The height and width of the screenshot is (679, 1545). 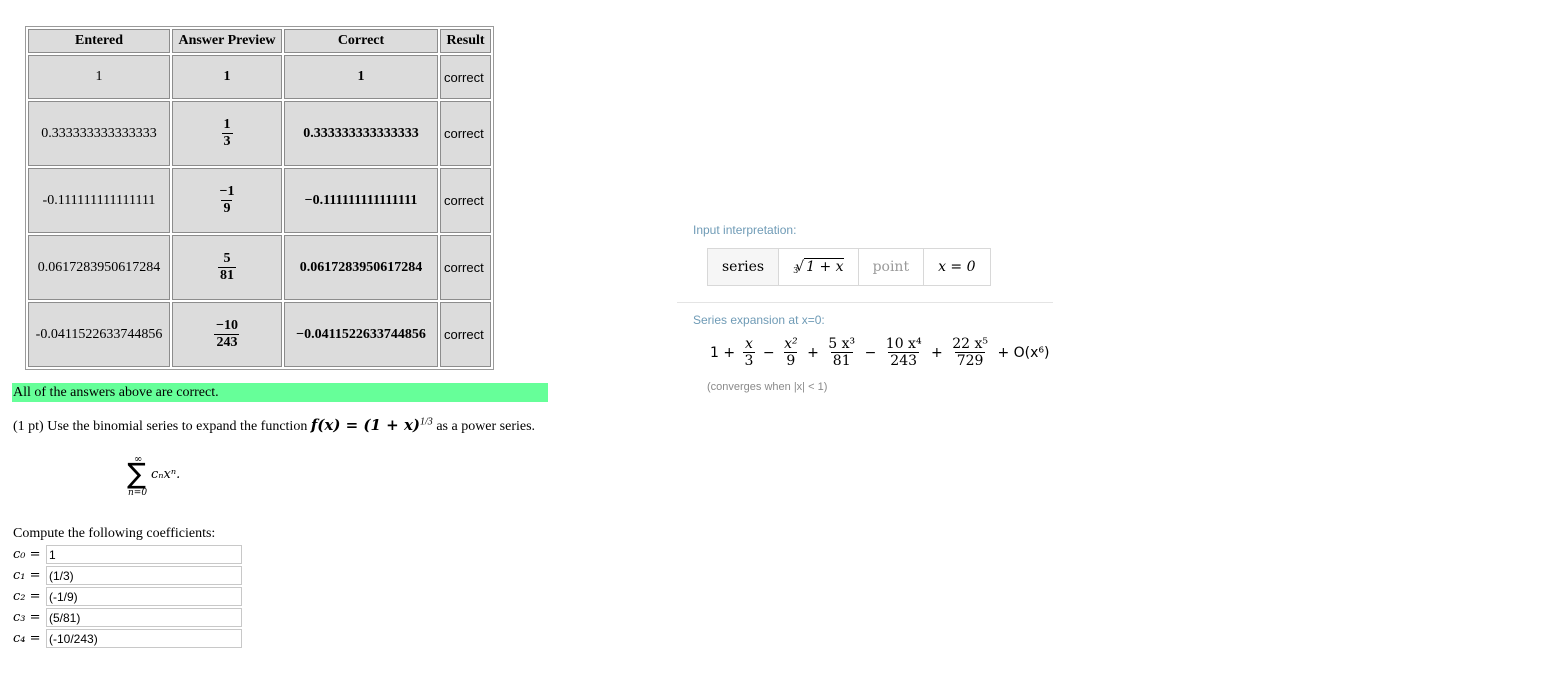 What do you see at coordinates (791, 344) in the screenshot?
I see `term-numerator: x²` at bounding box center [791, 344].